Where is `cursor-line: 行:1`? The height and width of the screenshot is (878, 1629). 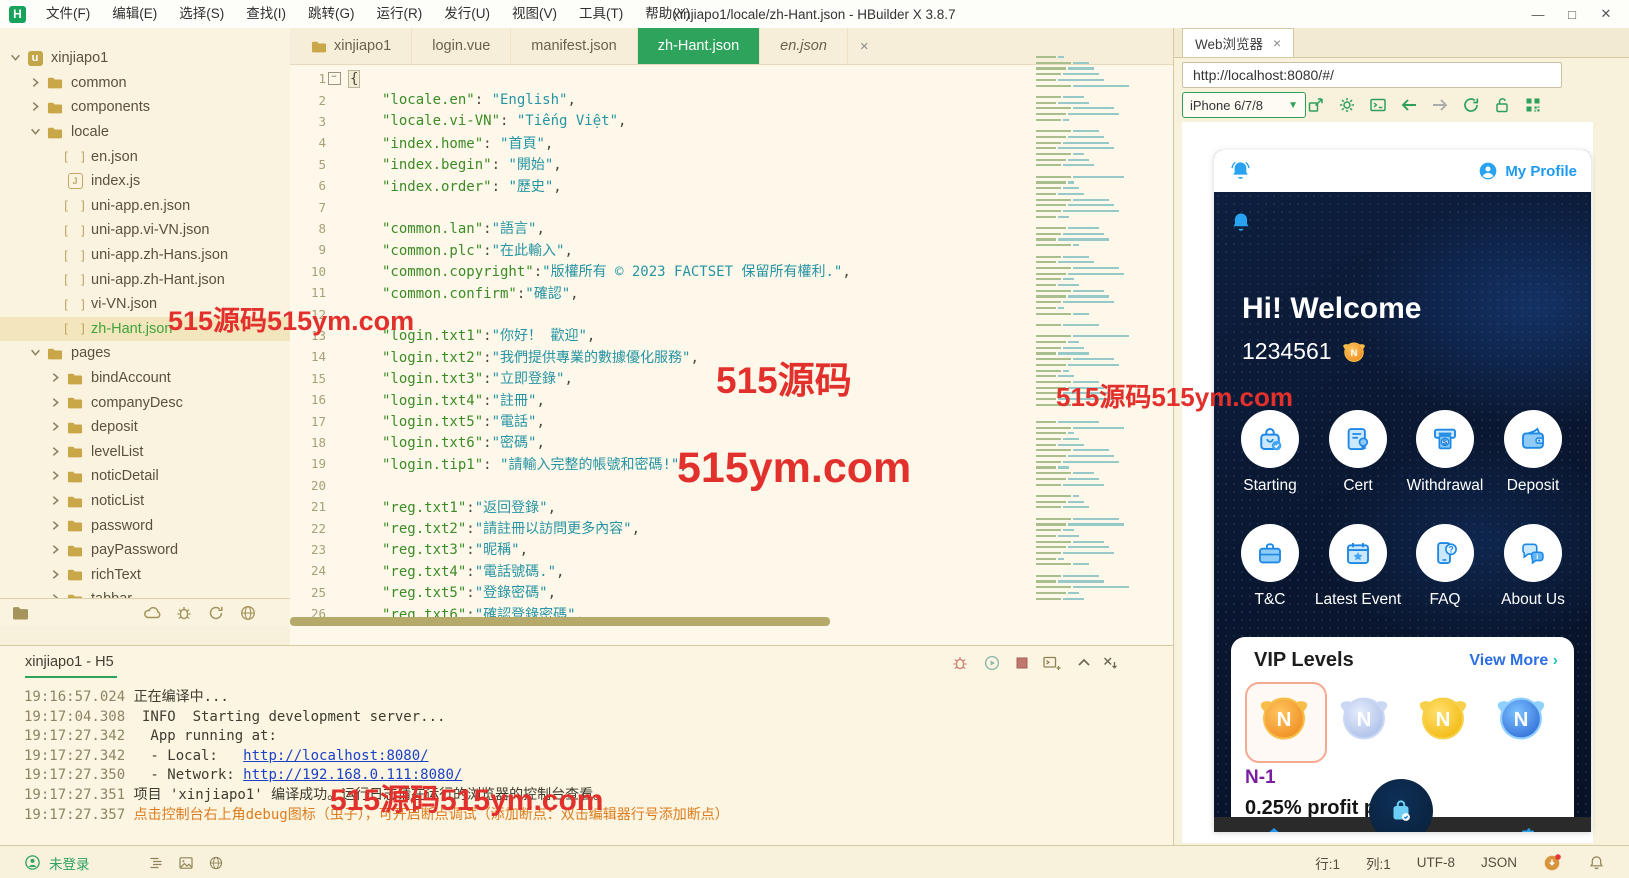 cursor-line: 行:1 is located at coordinates (1327, 863).